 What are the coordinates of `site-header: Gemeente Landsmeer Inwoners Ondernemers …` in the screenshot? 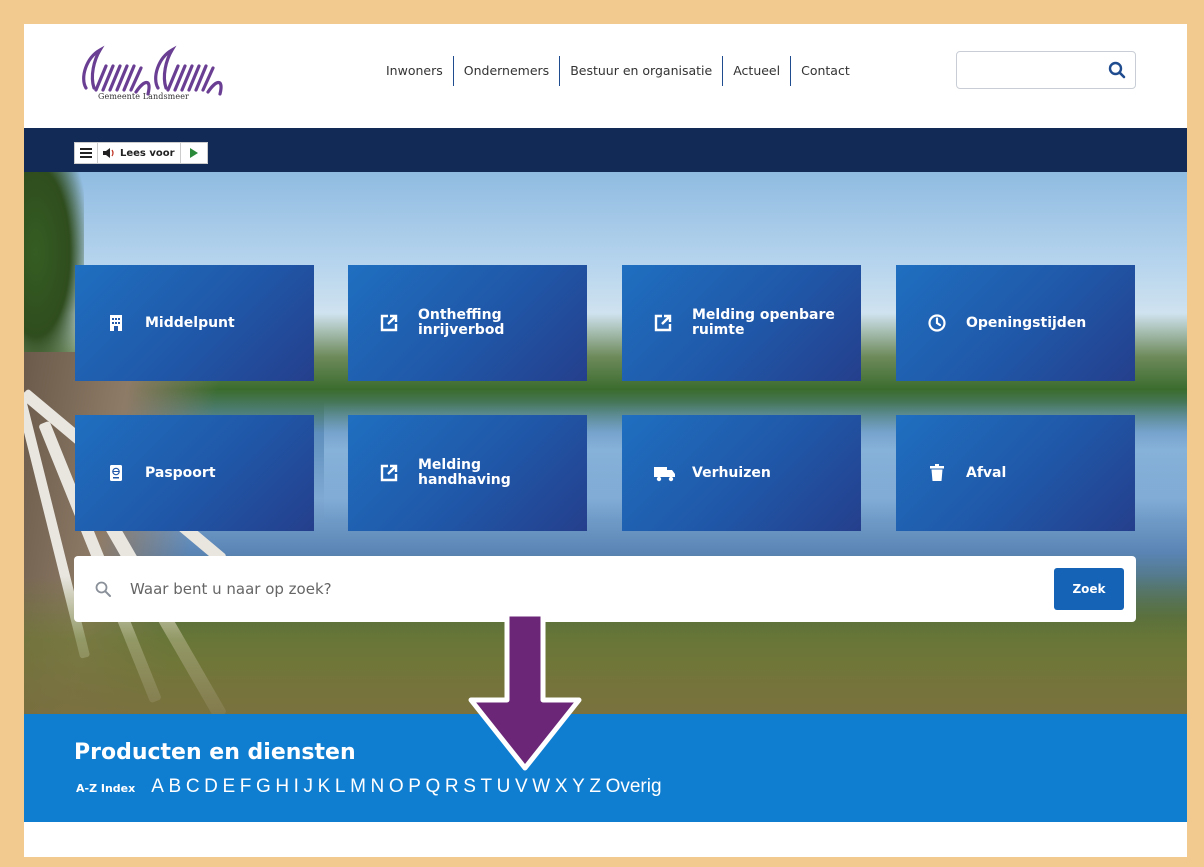 It's located at (605, 76).